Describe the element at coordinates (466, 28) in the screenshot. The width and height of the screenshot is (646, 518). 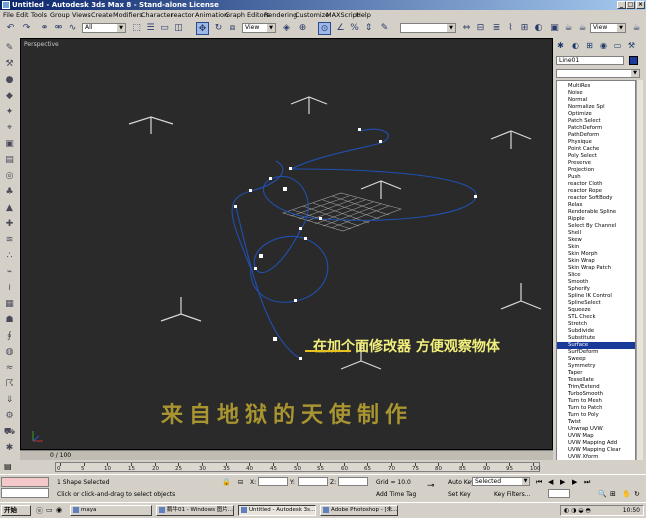
I see `mirror-icon: ⇔` at that location.